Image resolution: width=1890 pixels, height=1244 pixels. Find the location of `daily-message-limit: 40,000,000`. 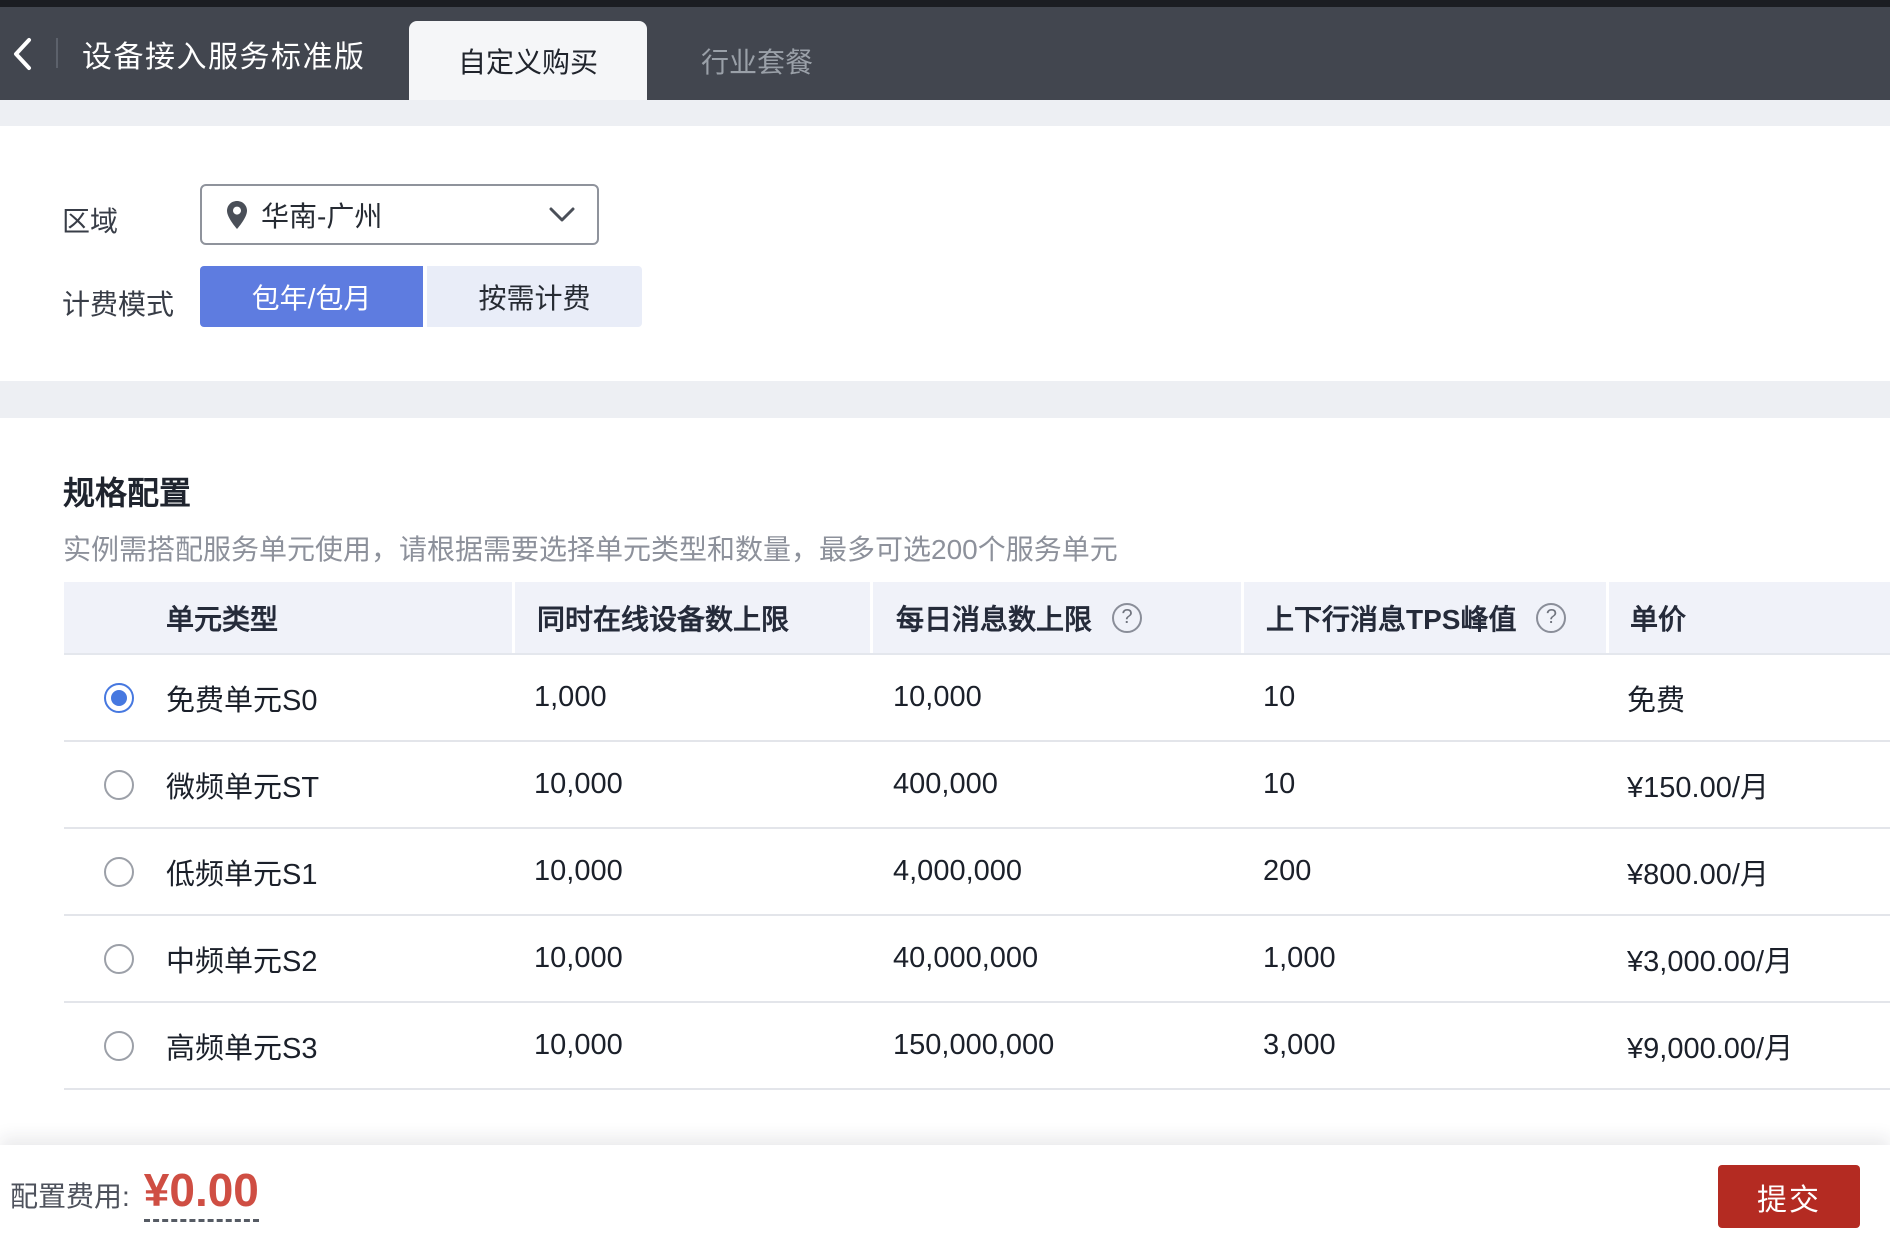

daily-message-limit: 40,000,000 is located at coordinates (966, 958).